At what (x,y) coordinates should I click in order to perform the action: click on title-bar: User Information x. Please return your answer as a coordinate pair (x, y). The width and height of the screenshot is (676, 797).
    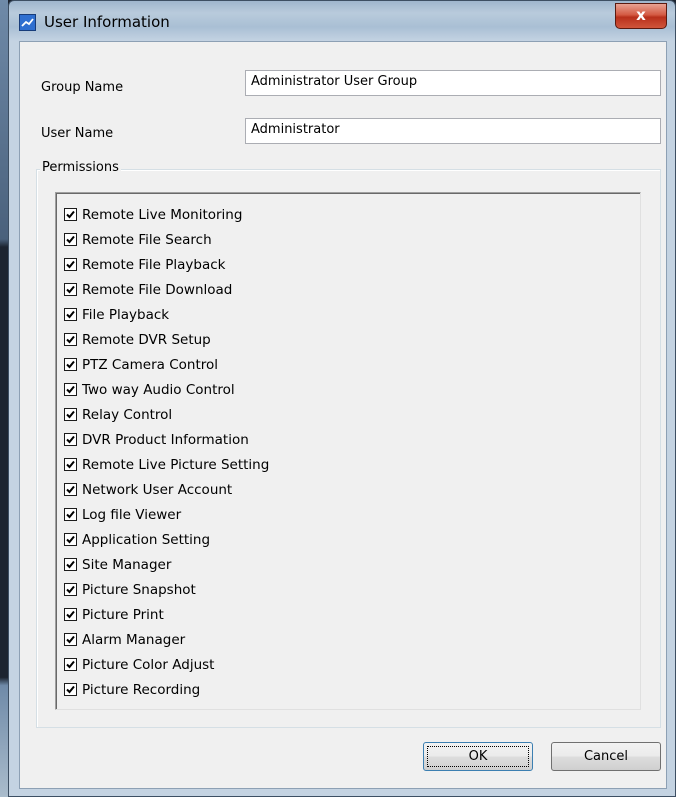
    Looking at the image, I should click on (342, 21).